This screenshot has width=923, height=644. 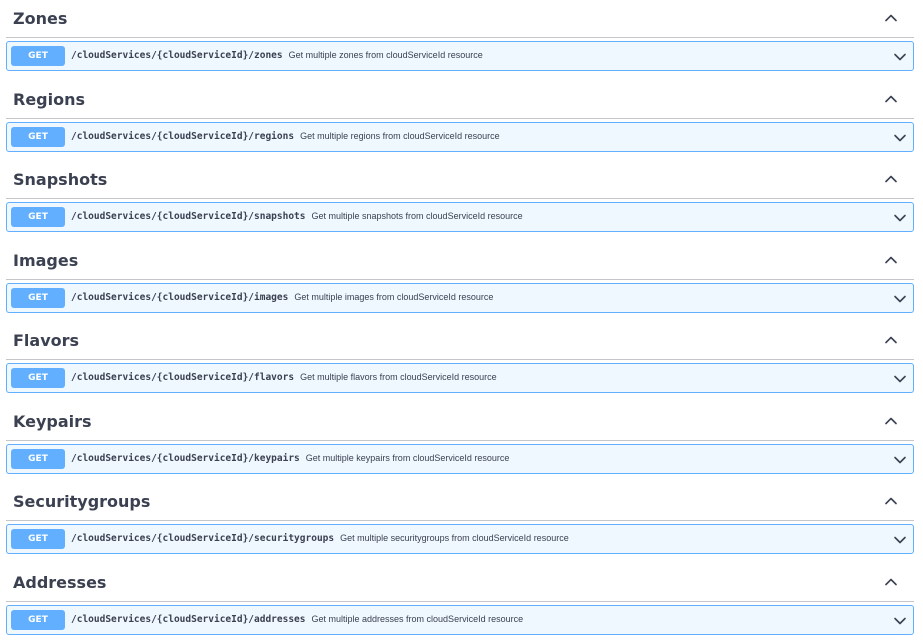 What do you see at coordinates (49, 99) in the screenshot?
I see `tag-title: Regions` at bounding box center [49, 99].